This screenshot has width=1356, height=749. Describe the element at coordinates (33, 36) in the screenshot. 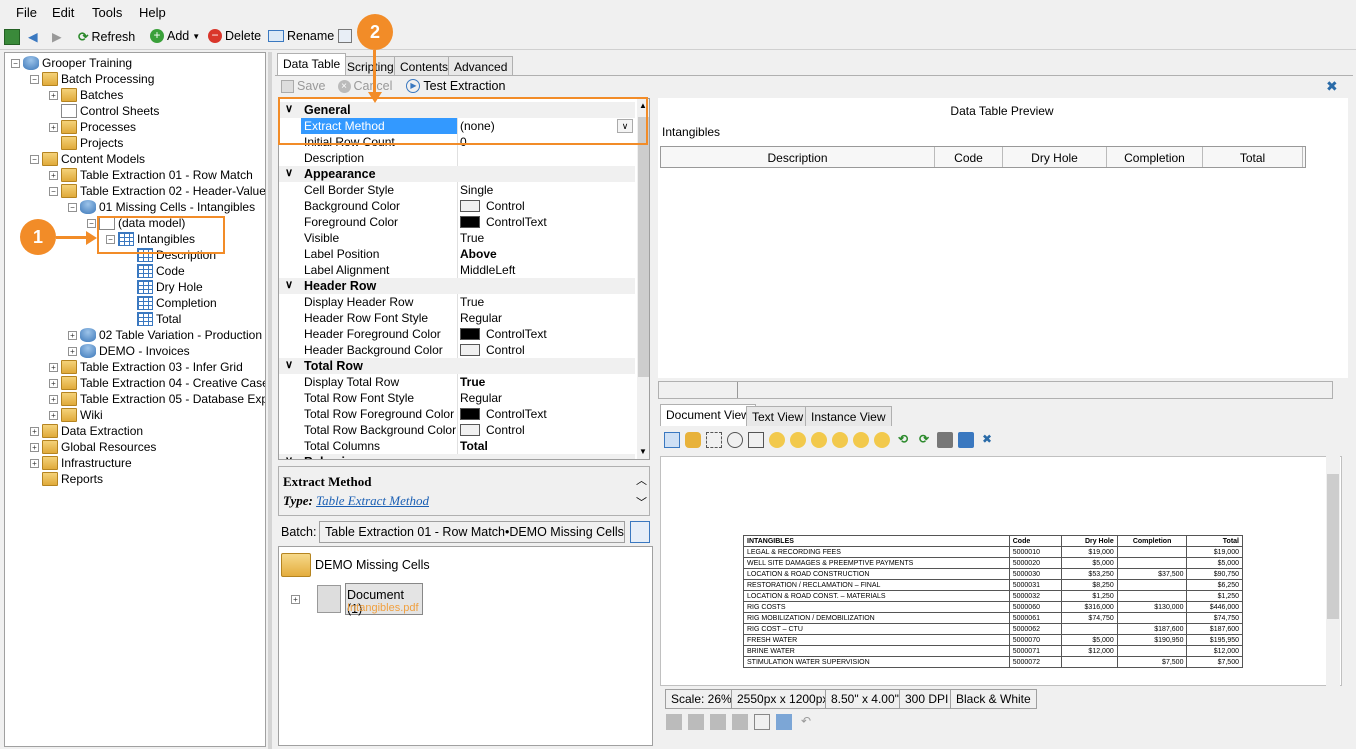

I see `back-button: ◀` at that location.